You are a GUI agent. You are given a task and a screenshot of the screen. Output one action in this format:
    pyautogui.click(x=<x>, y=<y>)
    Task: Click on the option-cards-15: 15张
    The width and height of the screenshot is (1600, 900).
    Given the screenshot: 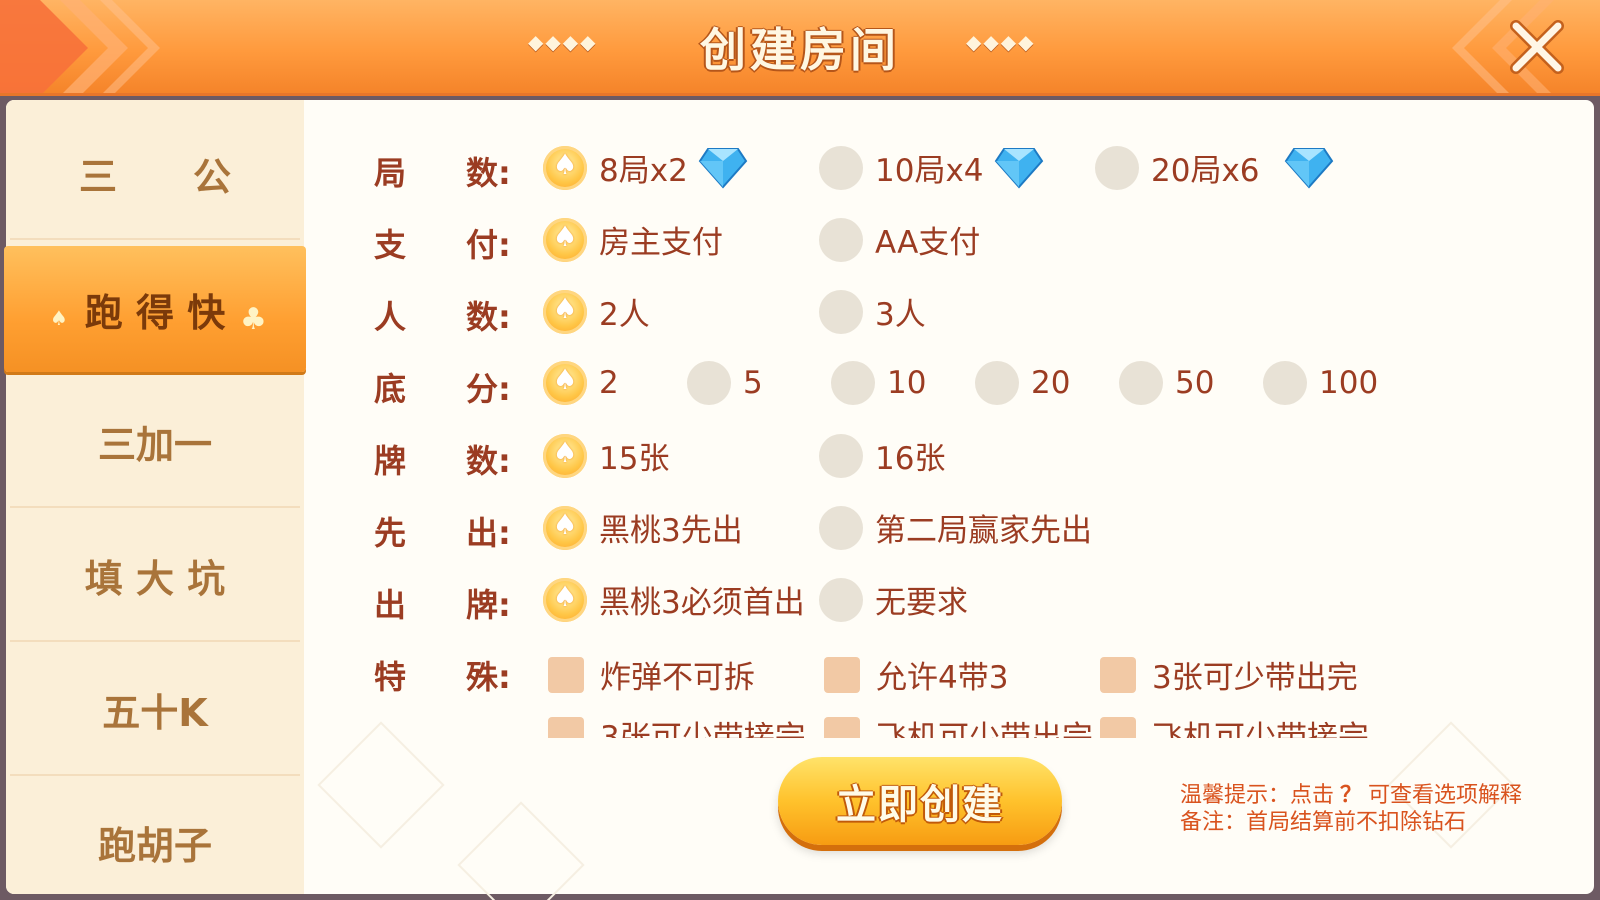 What is the action you would take?
    pyautogui.click(x=606, y=455)
    